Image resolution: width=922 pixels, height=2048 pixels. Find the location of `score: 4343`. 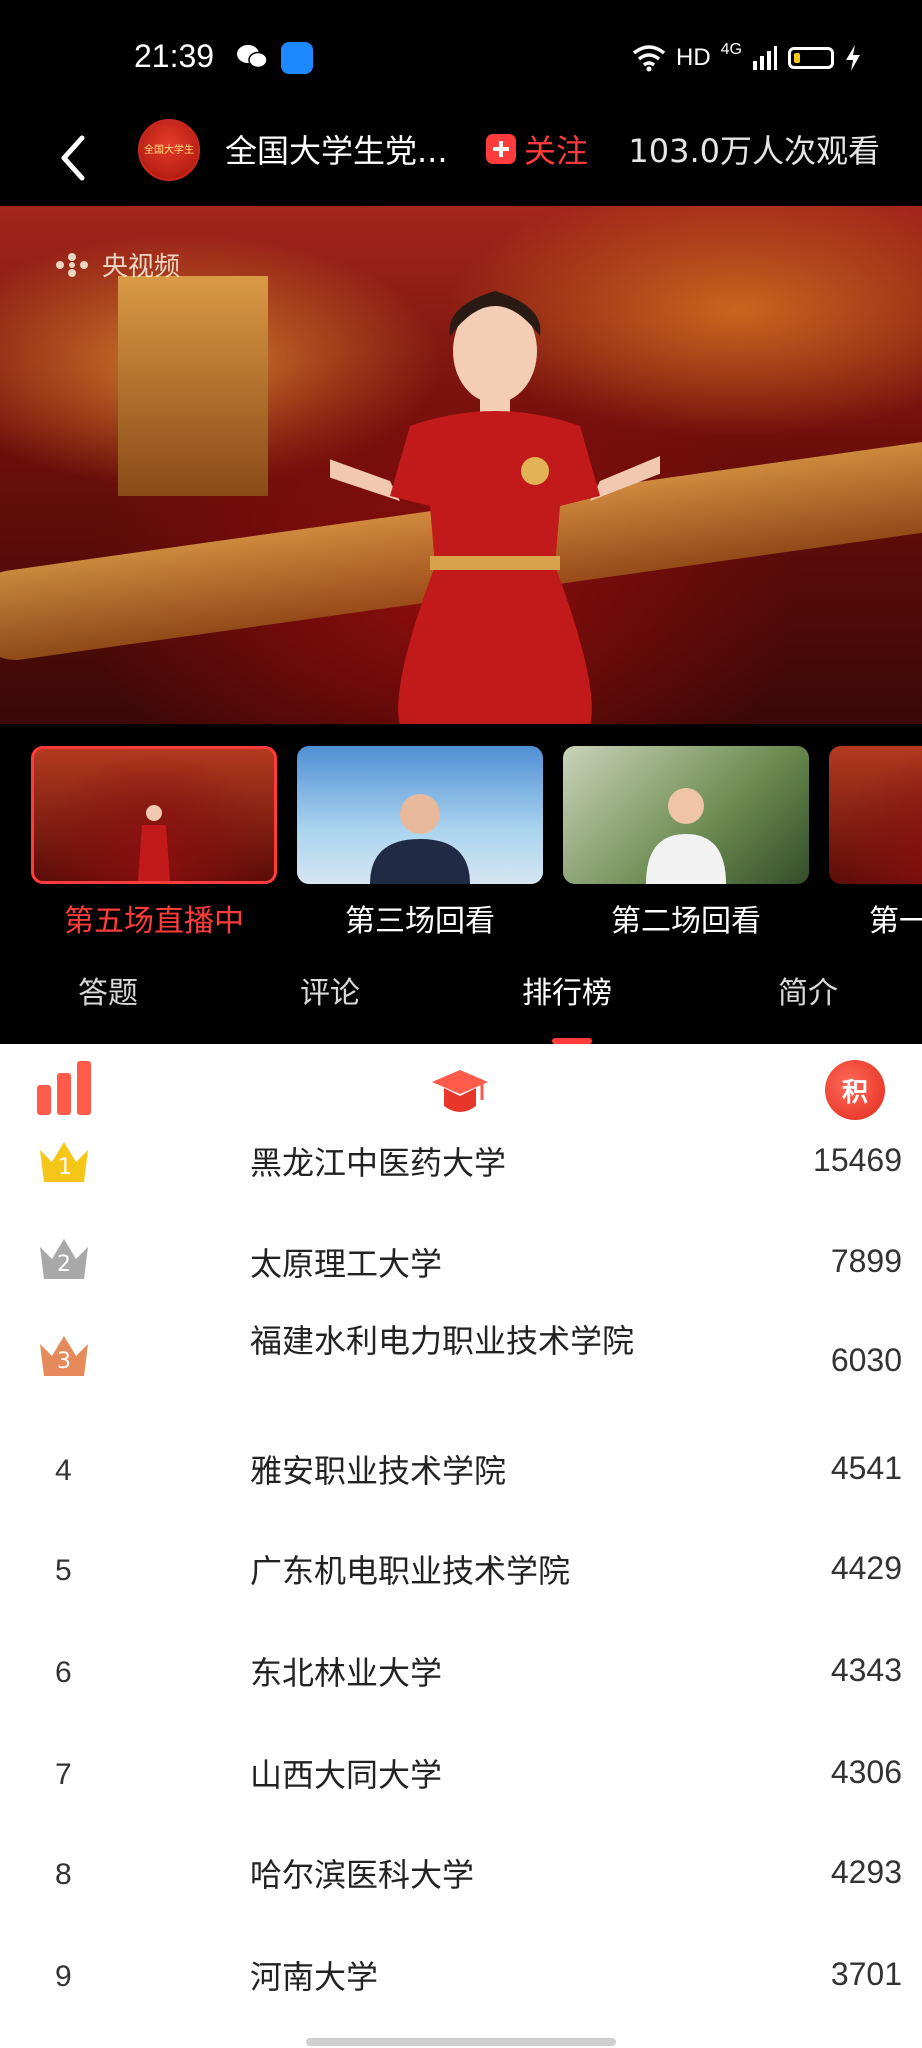

score: 4343 is located at coordinates (866, 1670).